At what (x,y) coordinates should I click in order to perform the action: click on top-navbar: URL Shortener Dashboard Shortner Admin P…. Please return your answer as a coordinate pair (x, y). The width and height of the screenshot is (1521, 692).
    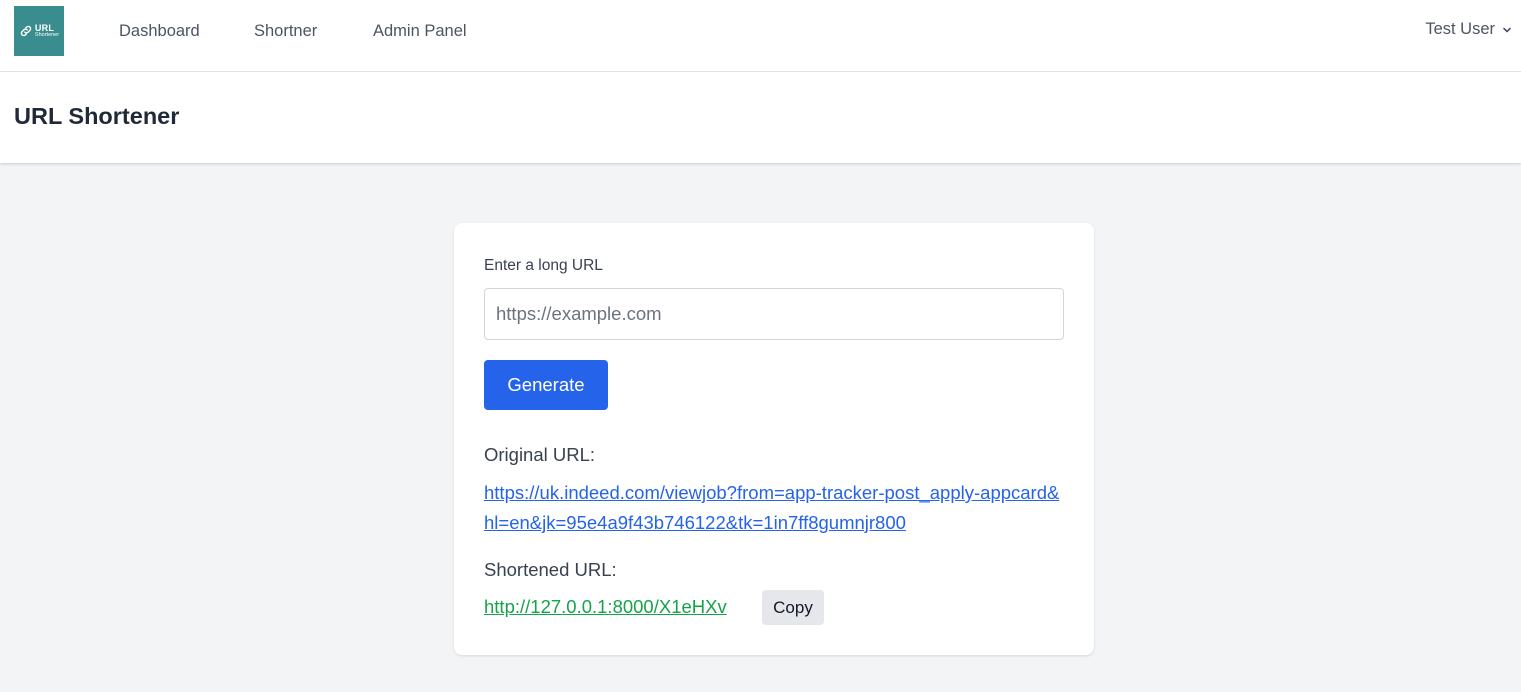
    Looking at the image, I should click on (760, 36).